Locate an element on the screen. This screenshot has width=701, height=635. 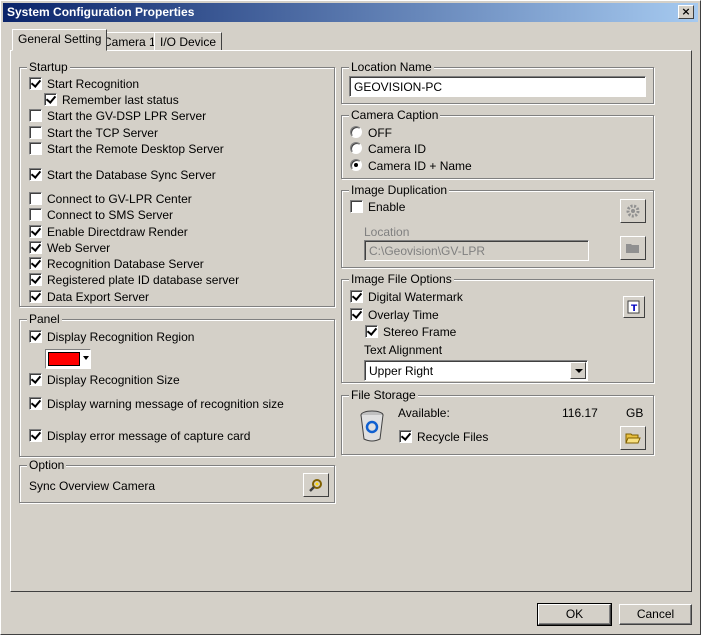
checkbox-label: Recognition Database Server is located at coordinates (125, 264).